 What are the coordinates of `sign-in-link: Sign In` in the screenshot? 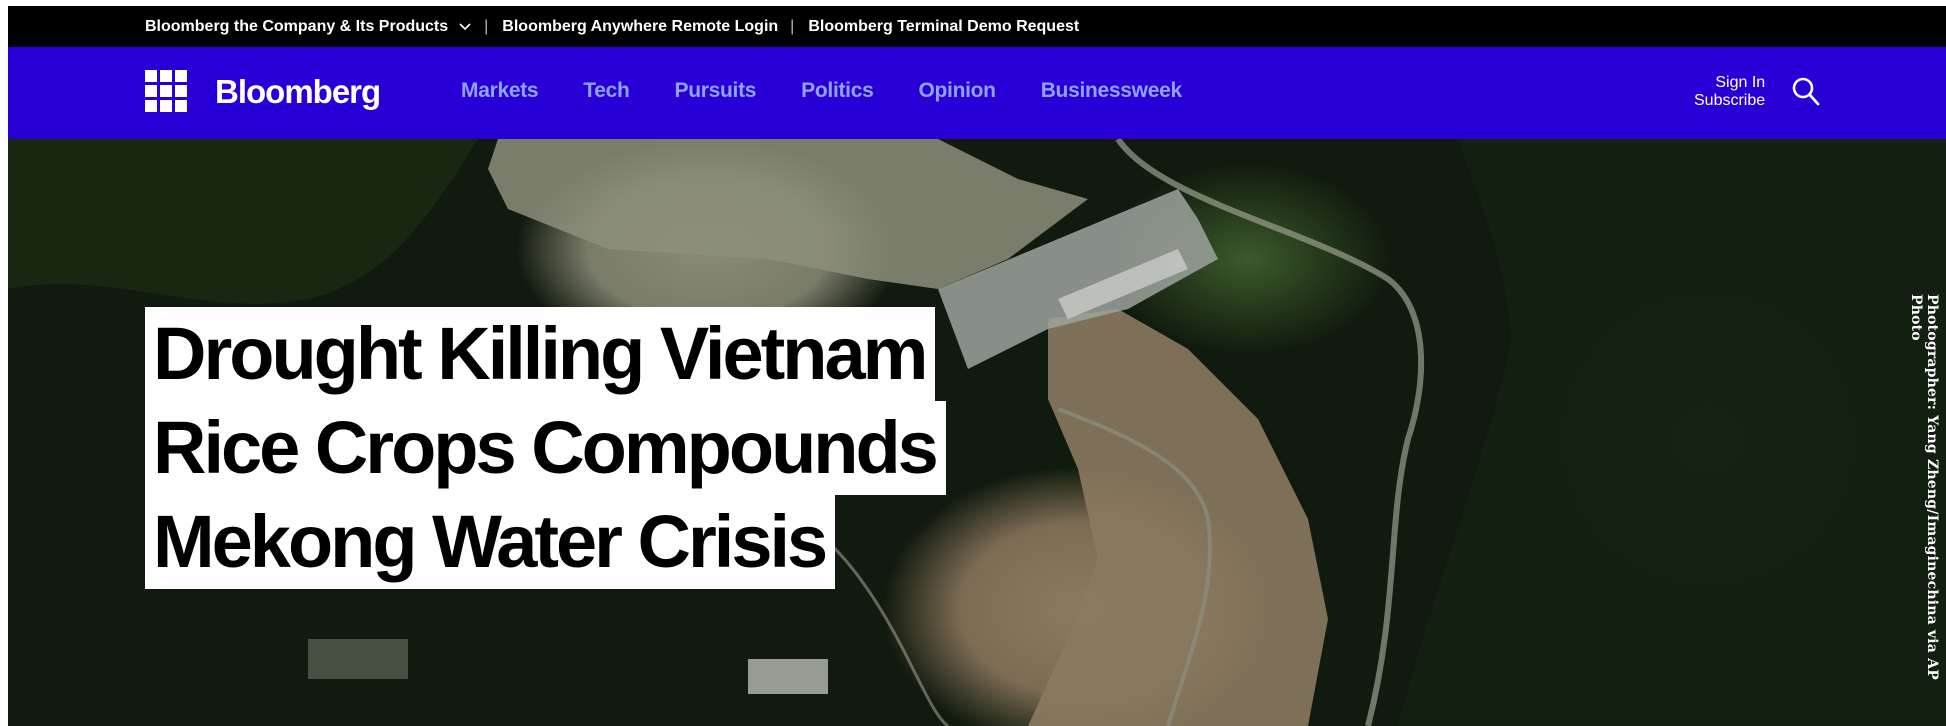 It's located at (1729, 83).